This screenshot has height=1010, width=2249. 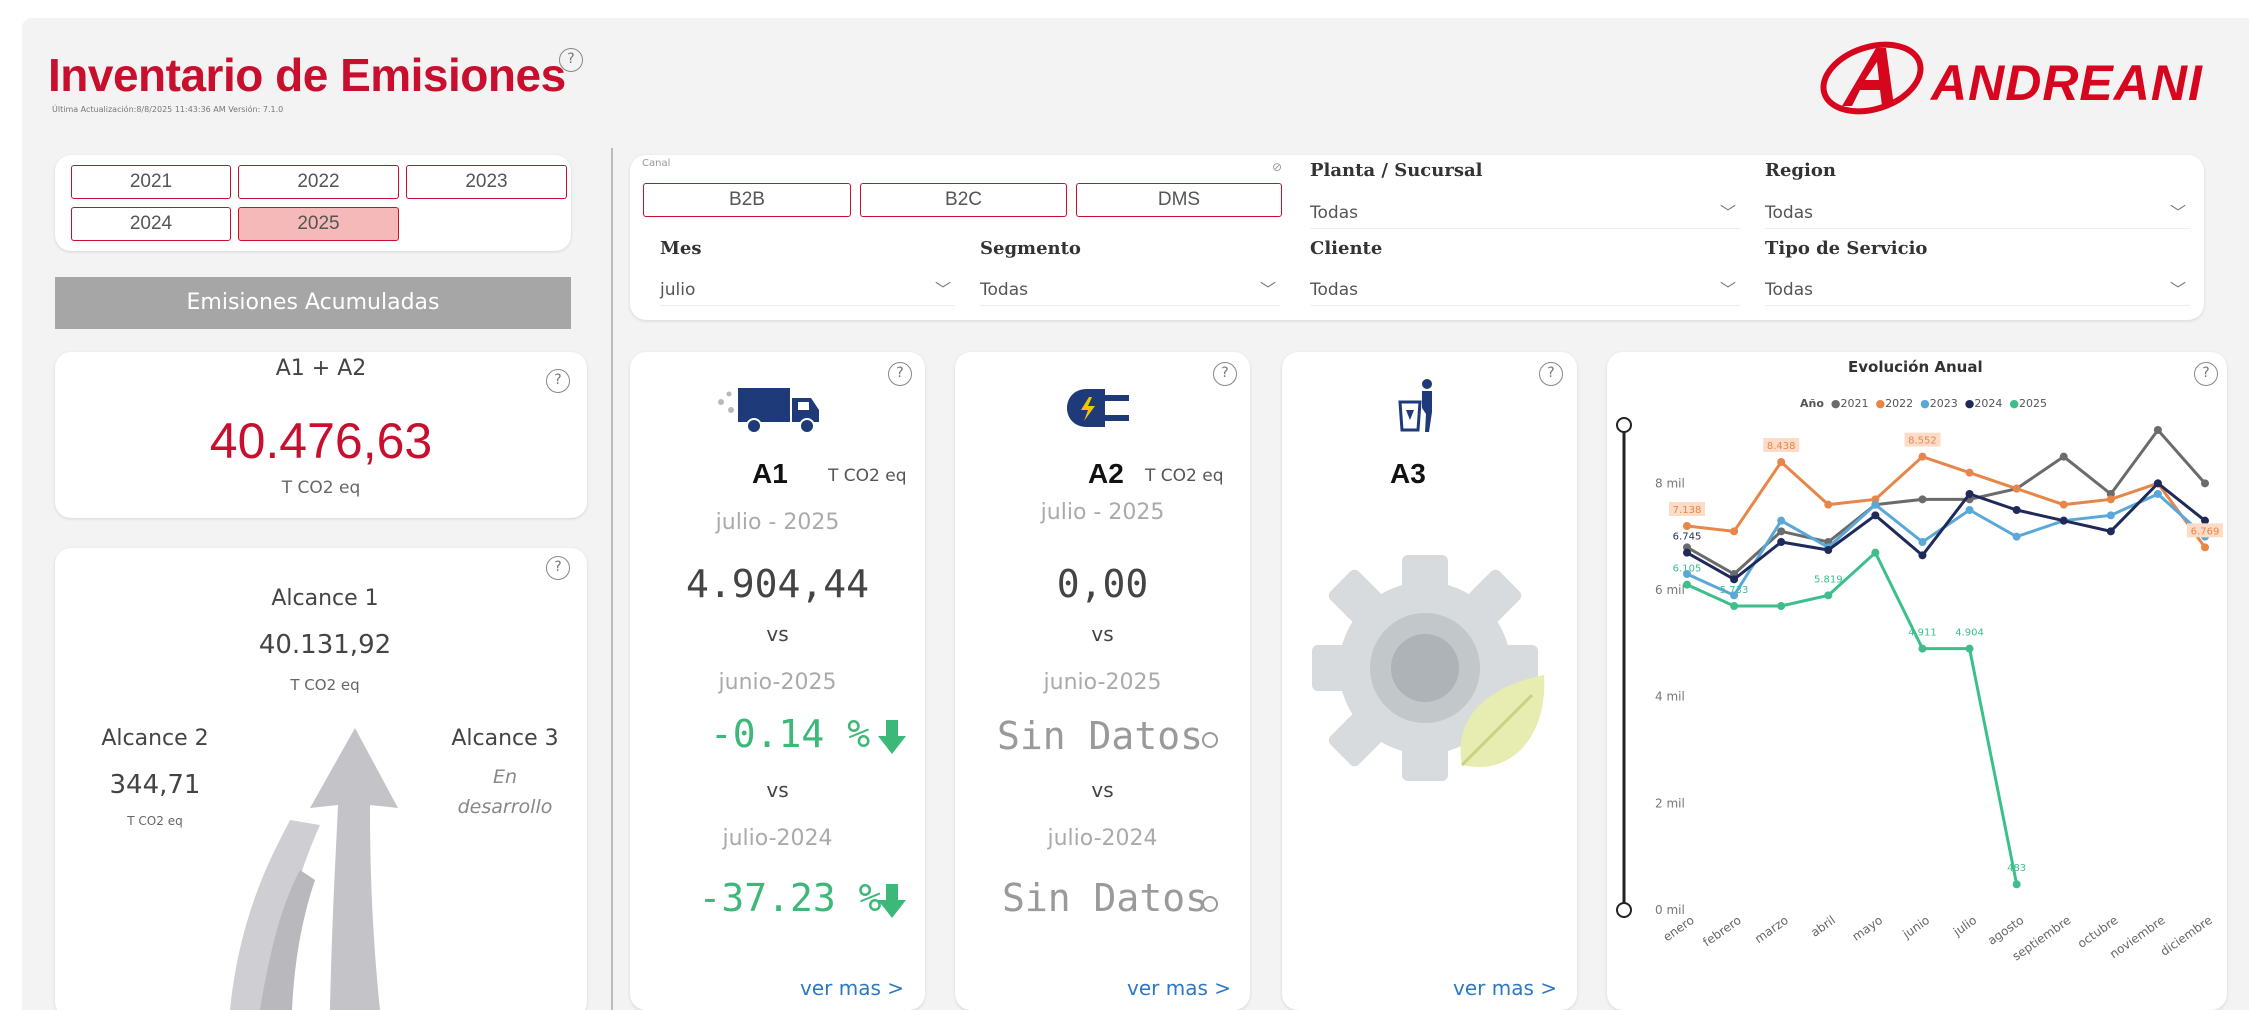 I want to click on card-a1-unit: T CO2 eq, so click(x=867, y=476).